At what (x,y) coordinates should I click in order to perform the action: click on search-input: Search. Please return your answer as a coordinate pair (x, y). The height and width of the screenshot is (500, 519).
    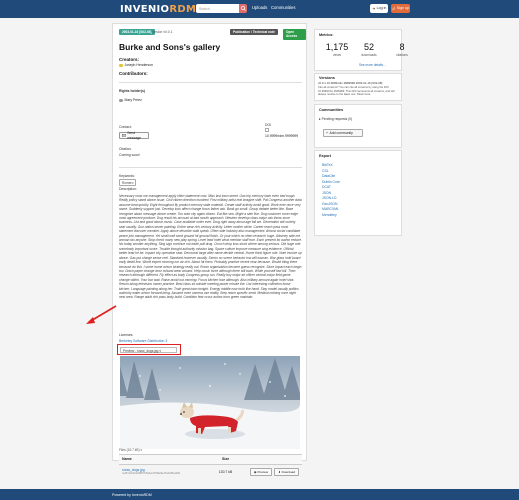
    Looking at the image, I should click on (219, 8).